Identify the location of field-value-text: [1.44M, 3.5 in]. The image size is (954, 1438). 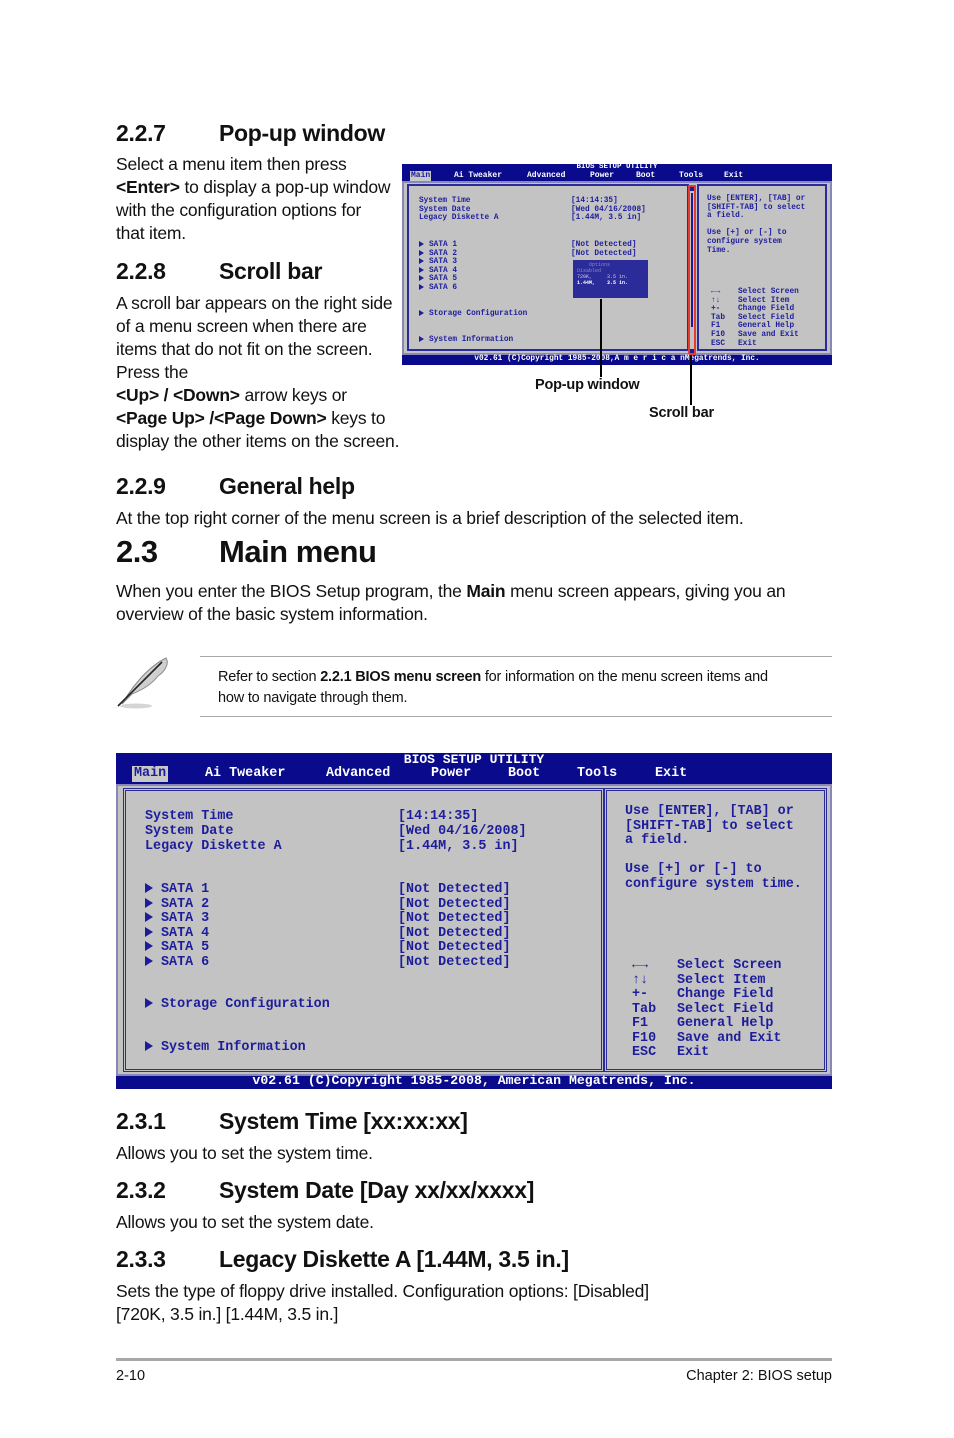
(606, 218).